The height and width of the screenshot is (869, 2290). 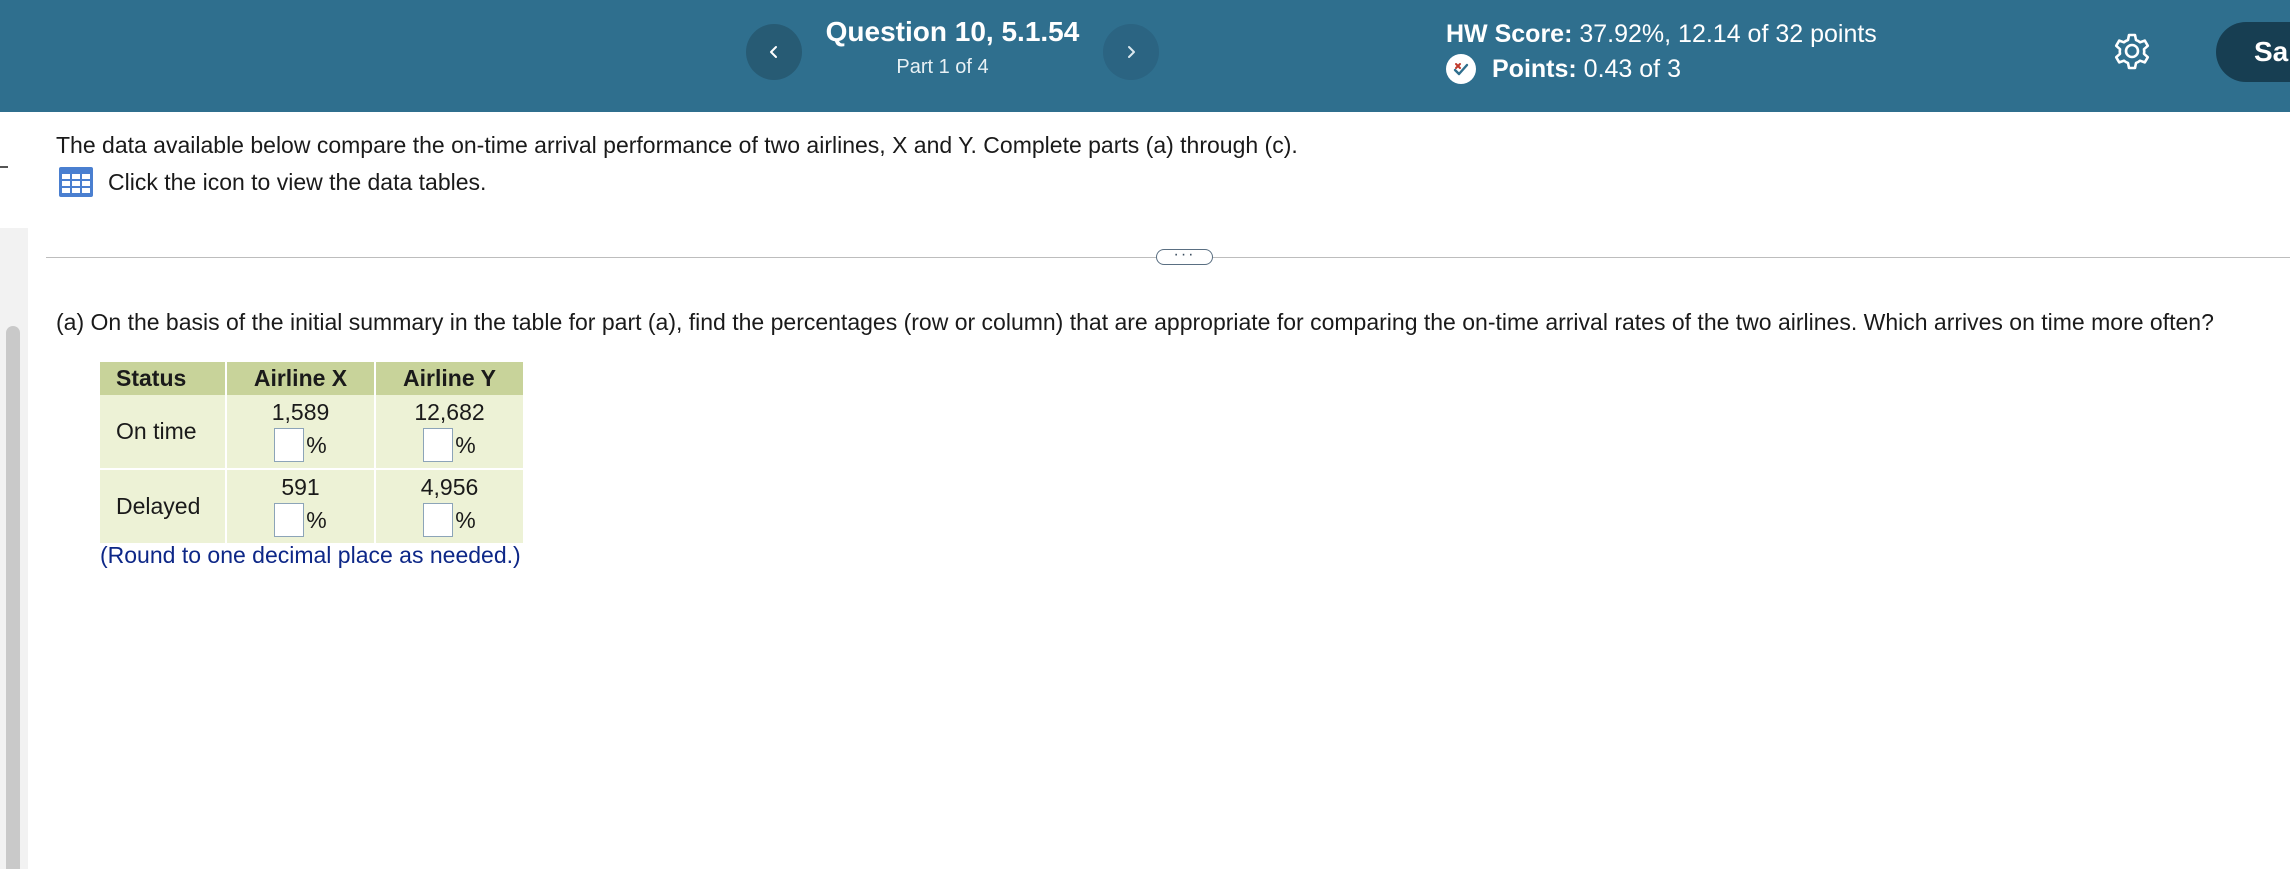 What do you see at coordinates (952, 31) in the screenshot?
I see `question-title: Question 10, 5.1.54` at bounding box center [952, 31].